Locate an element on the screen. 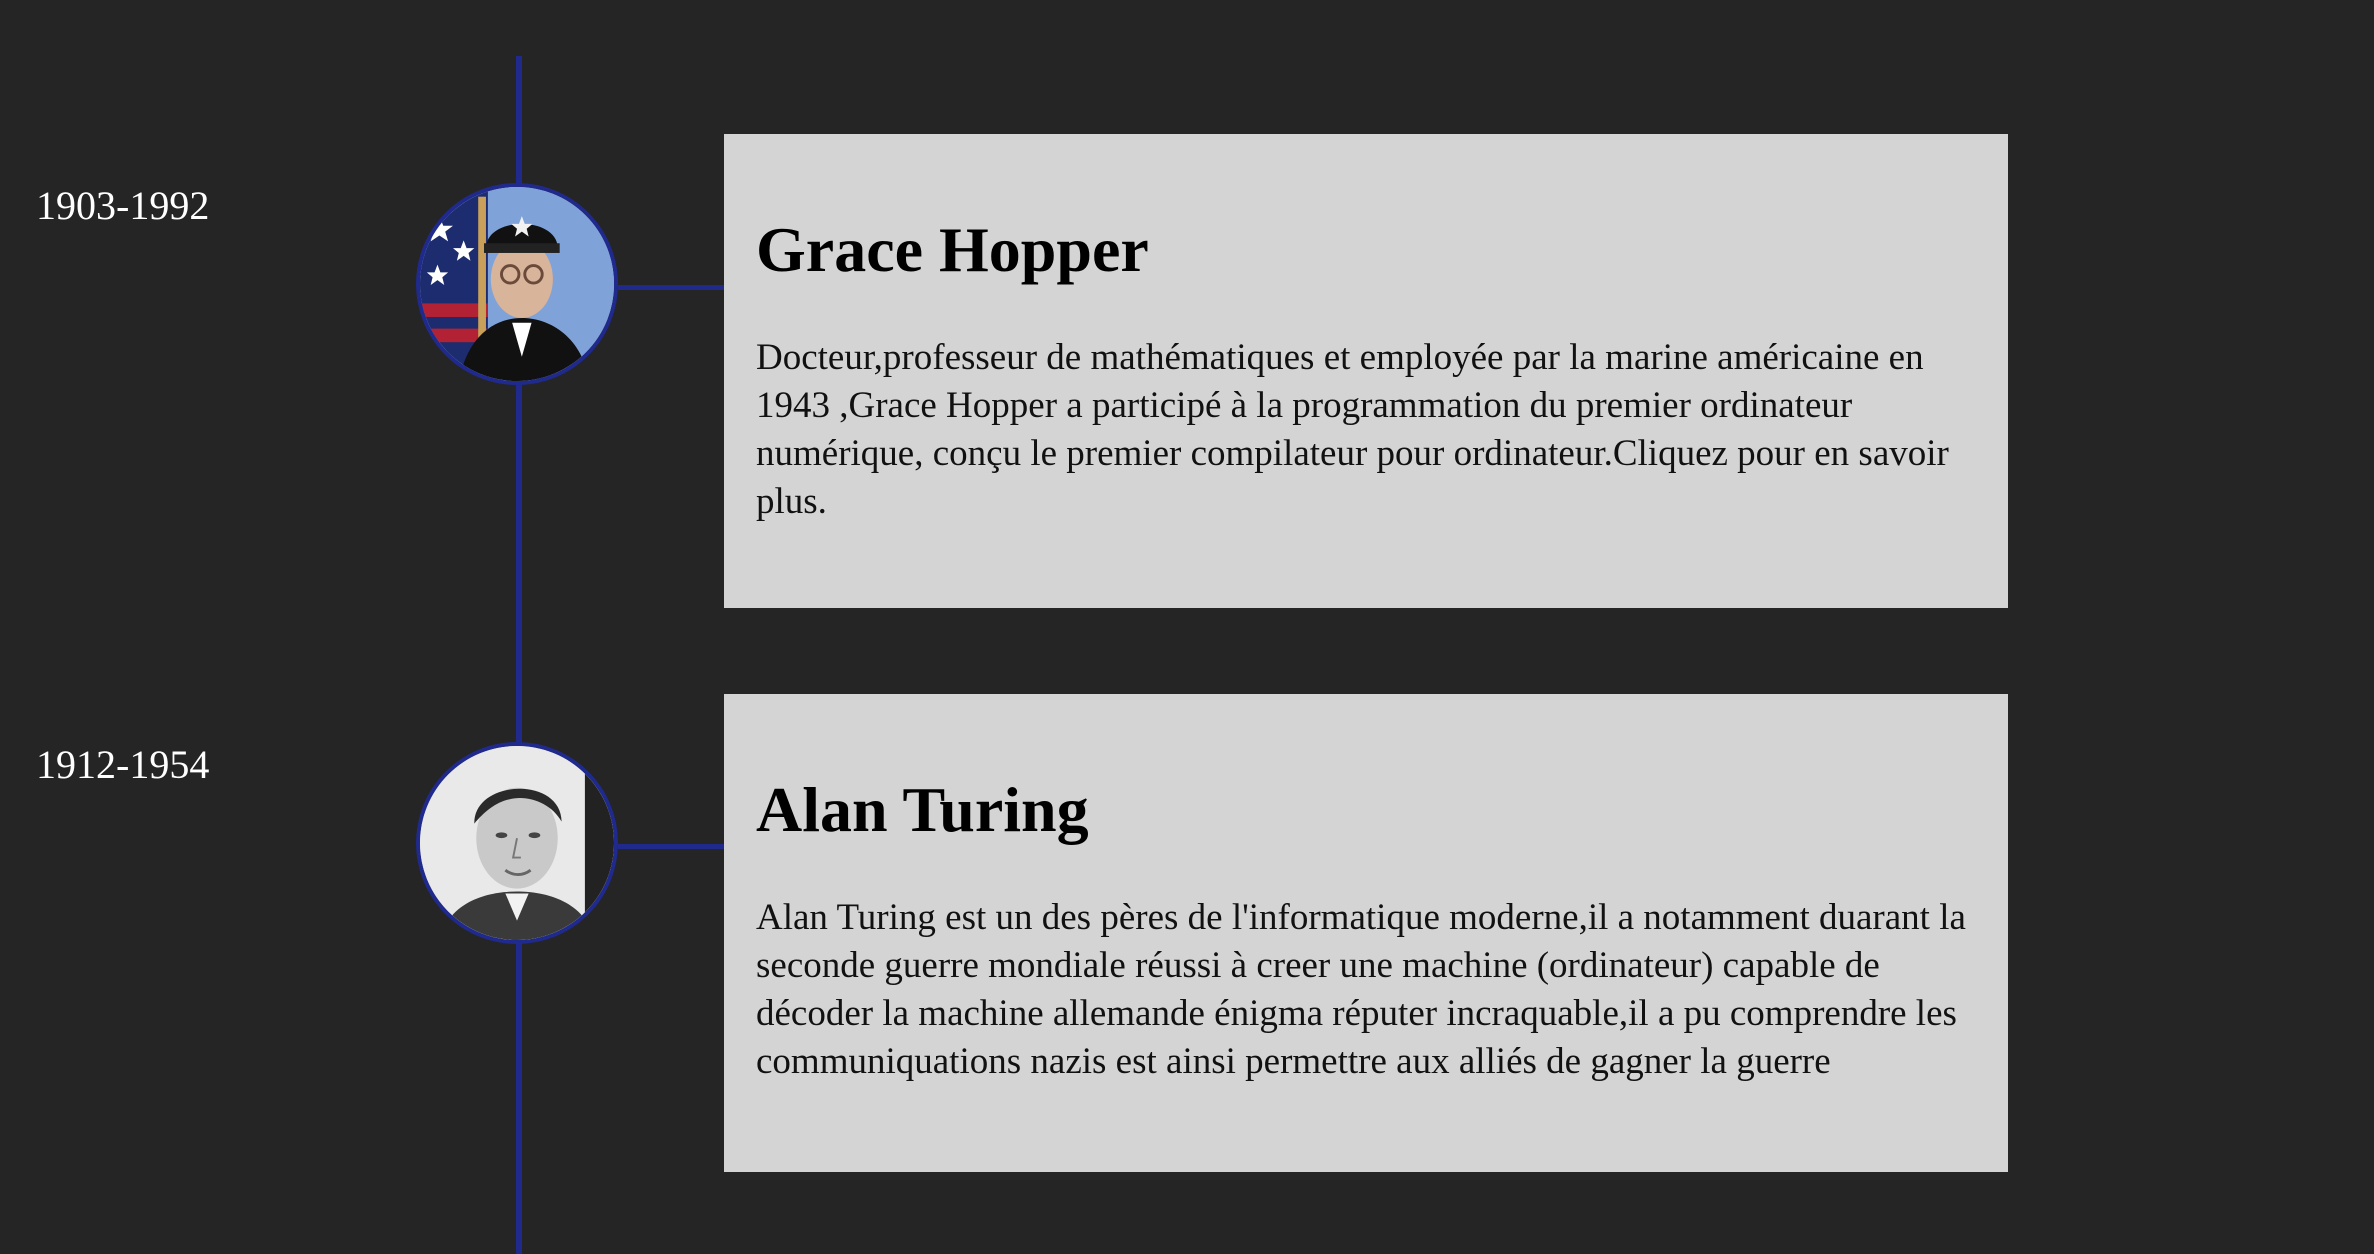  grace-hopper-portrait-image is located at coordinates (517, 284).